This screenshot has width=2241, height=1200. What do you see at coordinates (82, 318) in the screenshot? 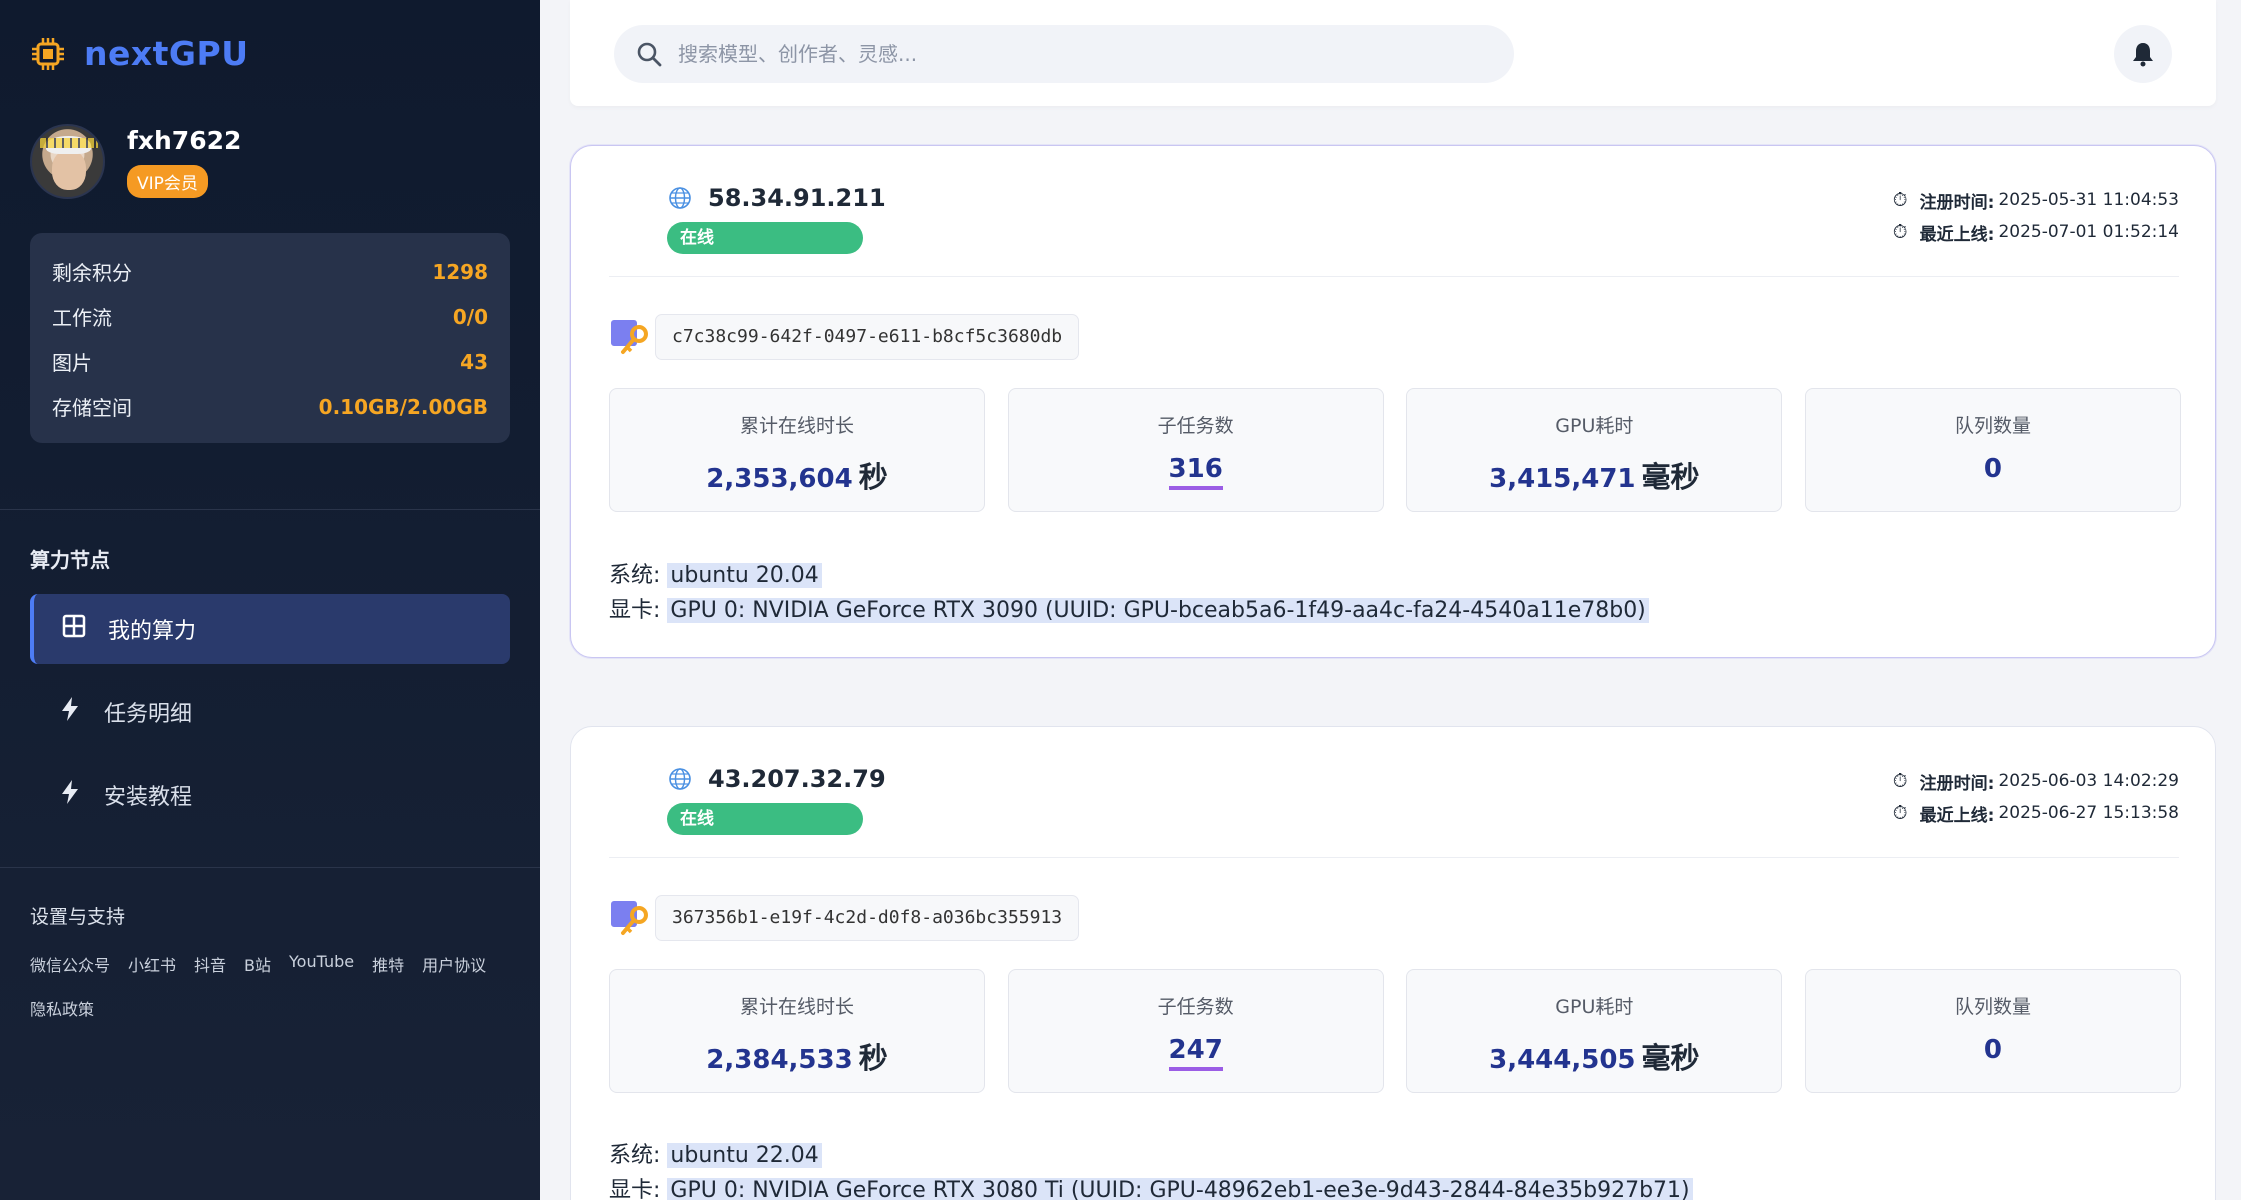
I see `stat-label: 工作流` at bounding box center [82, 318].